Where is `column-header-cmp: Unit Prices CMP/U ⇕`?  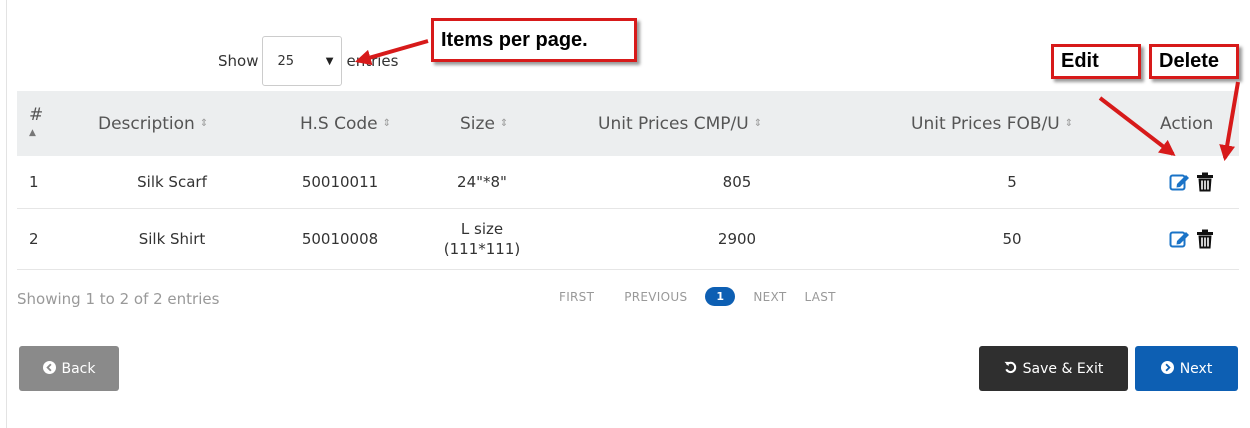
column-header-cmp: Unit Prices CMP/U ⇕ is located at coordinates (680, 123).